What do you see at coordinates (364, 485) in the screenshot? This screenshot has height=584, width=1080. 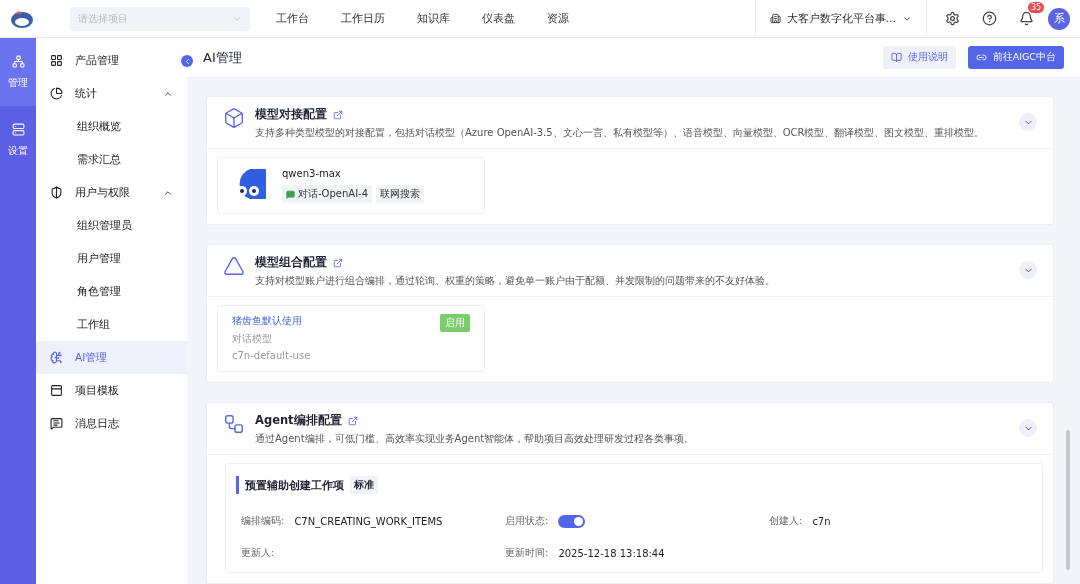 I see `agent-badge: 标准` at bounding box center [364, 485].